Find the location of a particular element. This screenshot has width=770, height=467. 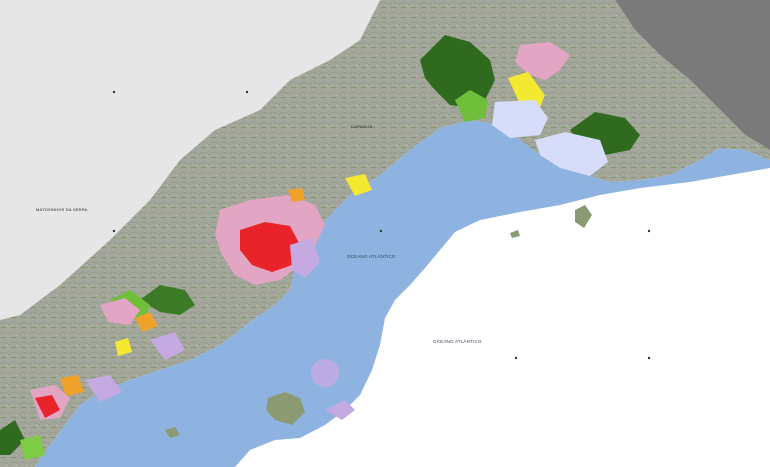

label-ocean-open: OCEANO ATLÂNTICO is located at coordinates (457, 341).